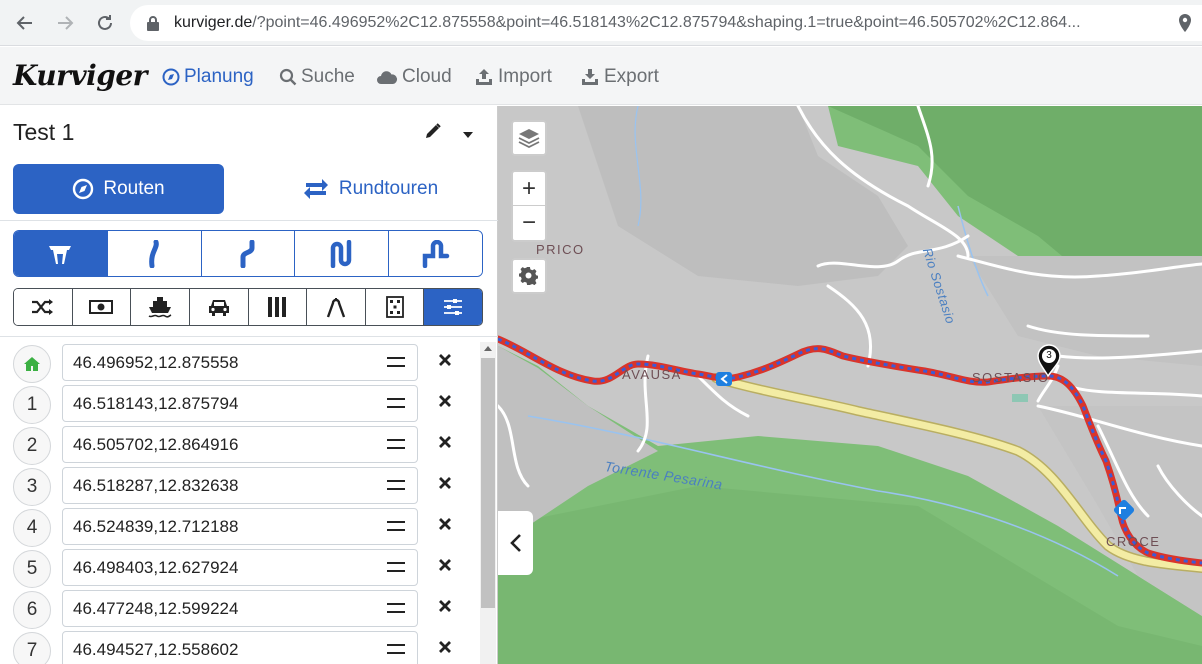 Image resolution: width=1202 pixels, height=664 pixels. Describe the element at coordinates (529, 276) in the screenshot. I see `map-settings-button` at that location.